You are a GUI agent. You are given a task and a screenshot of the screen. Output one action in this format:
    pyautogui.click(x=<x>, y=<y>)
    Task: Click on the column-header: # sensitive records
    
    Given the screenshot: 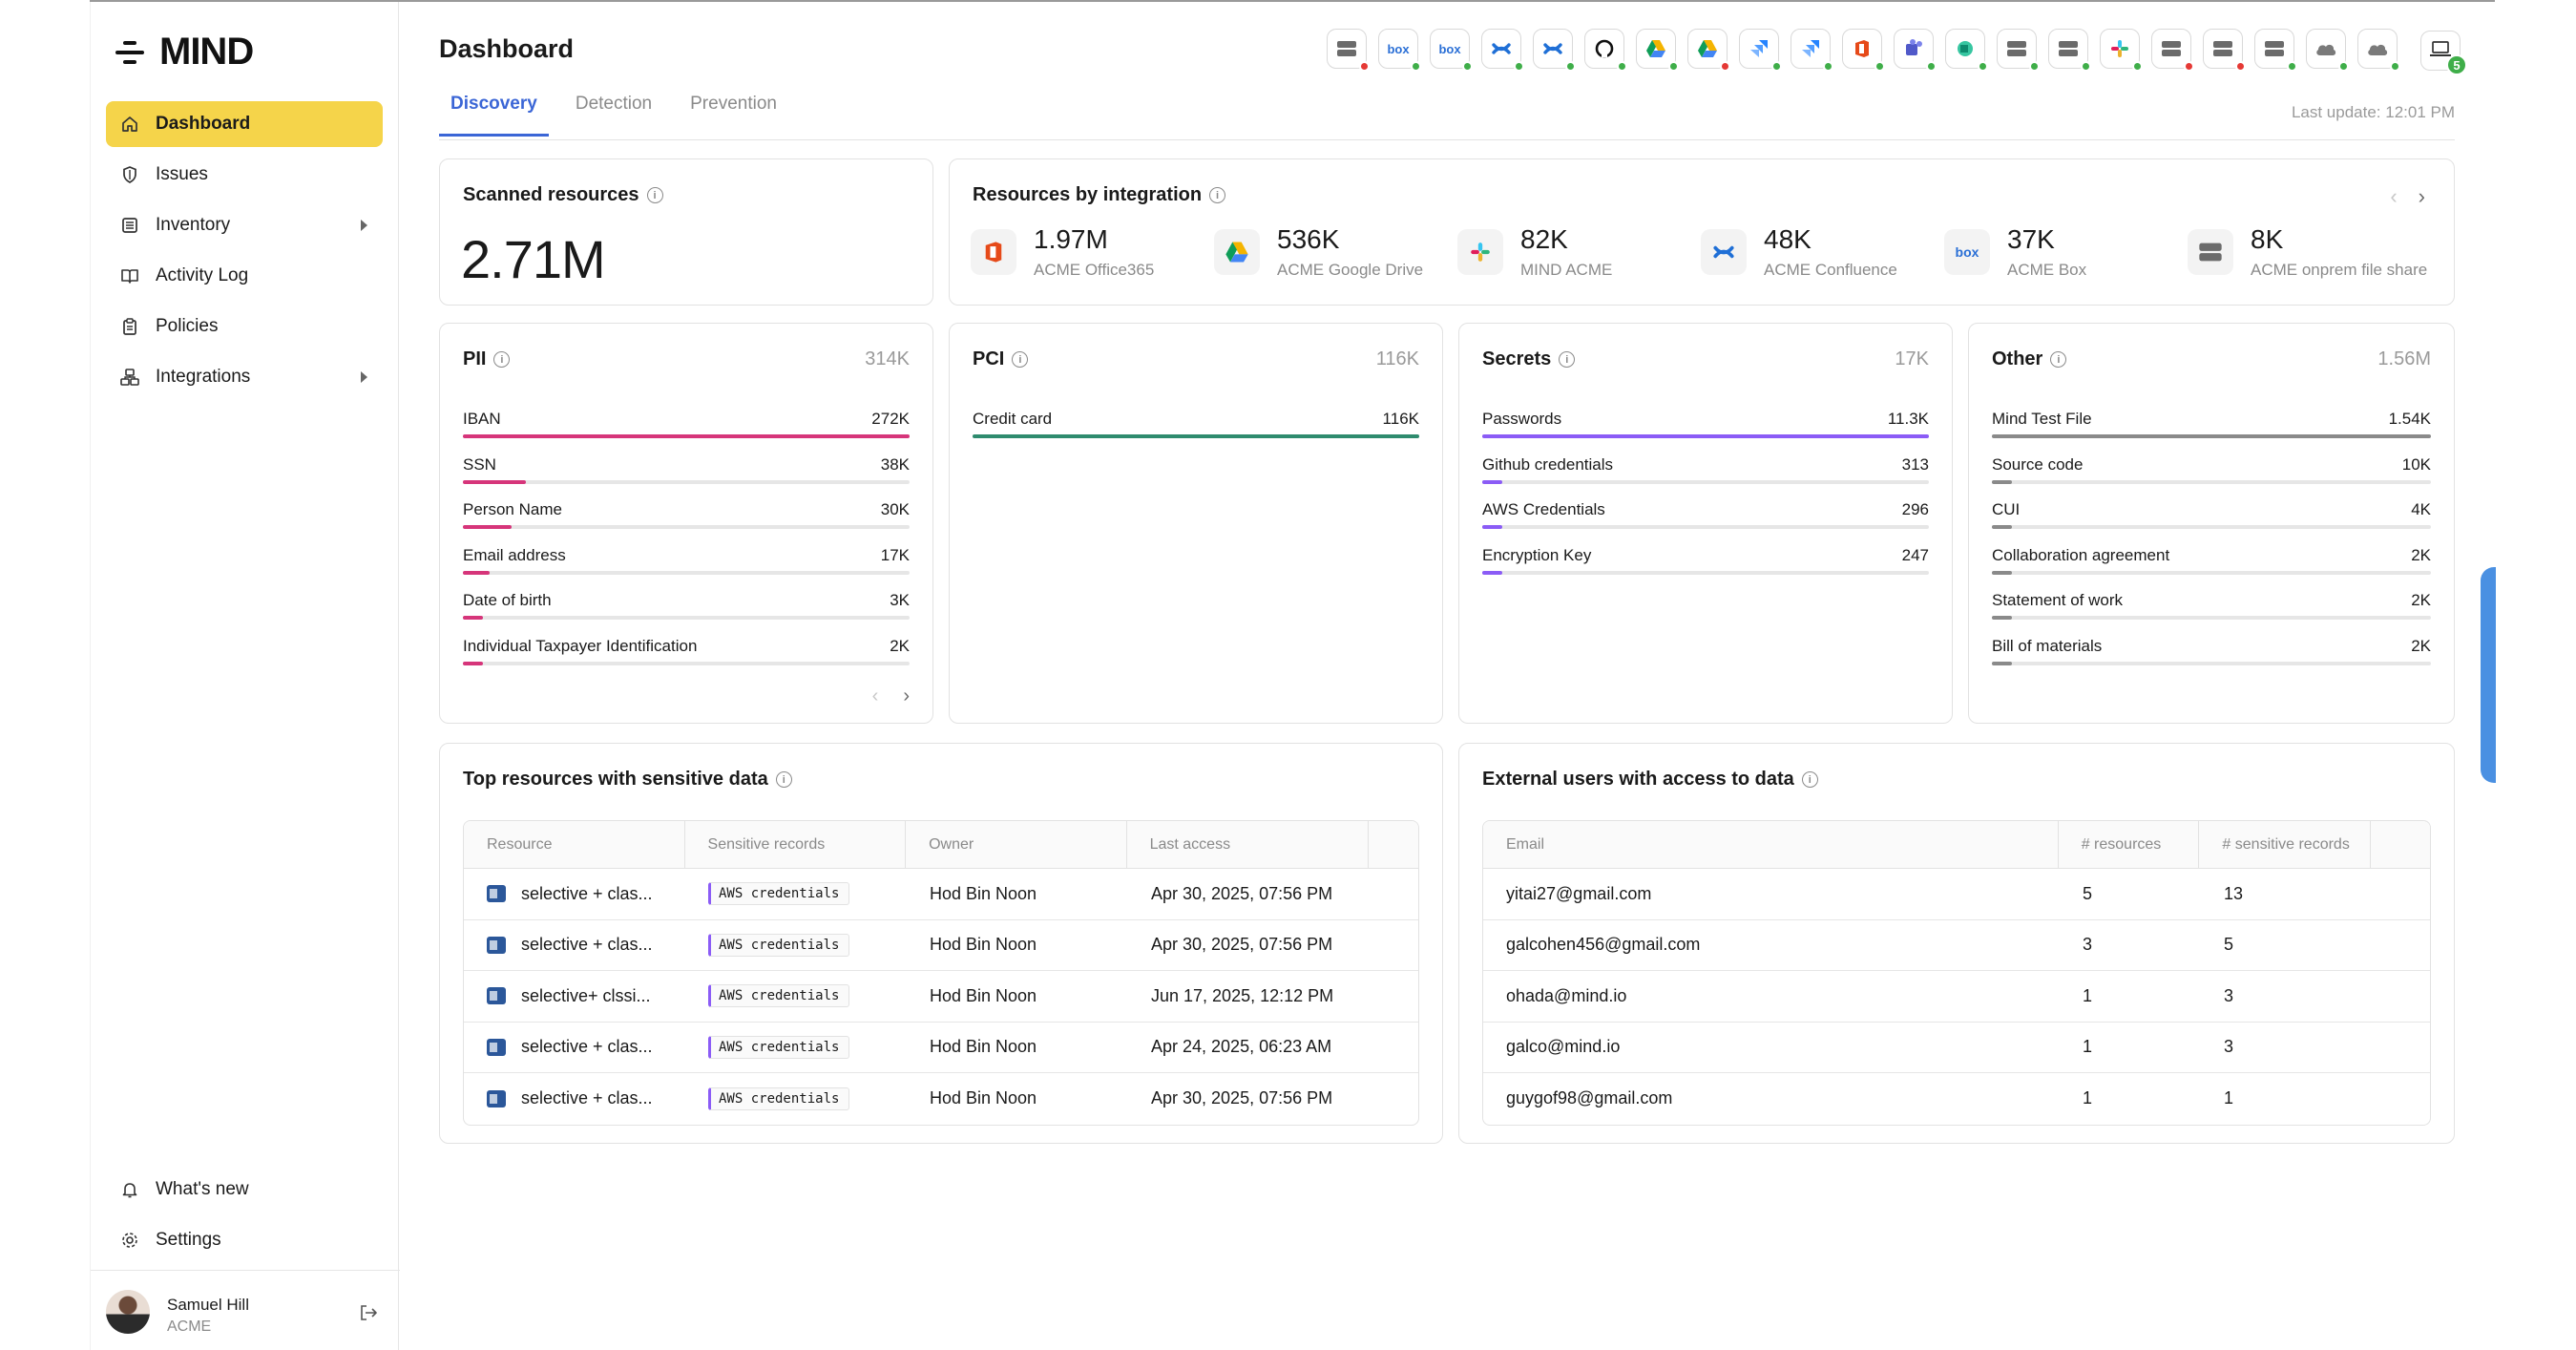 What is the action you would take?
    pyautogui.click(x=2285, y=844)
    